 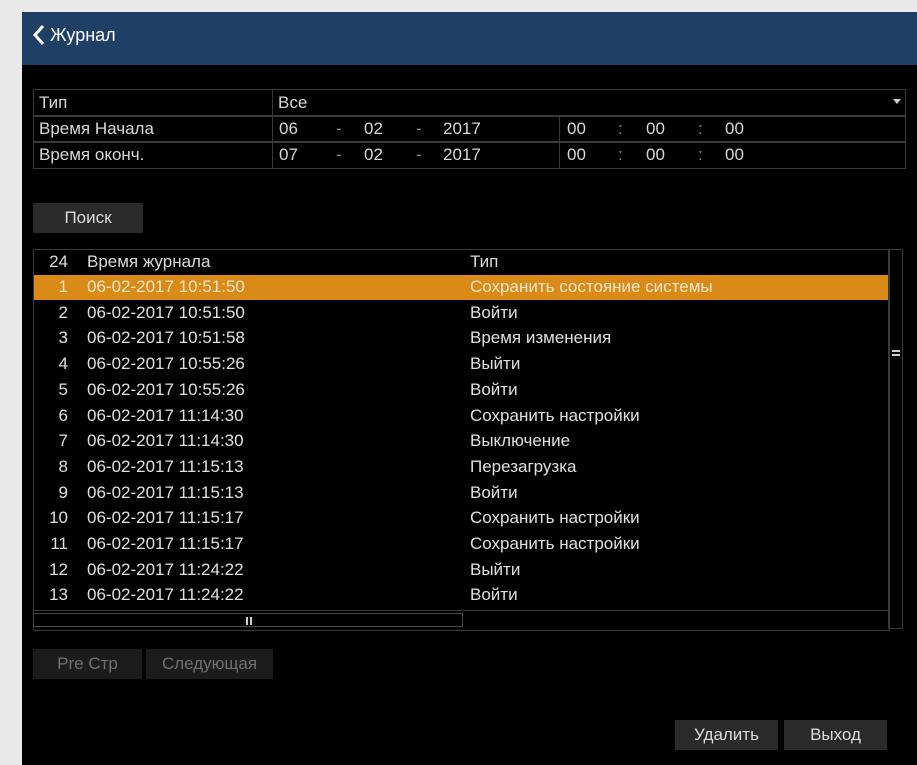 I want to click on table-row: 4 06-02-2017 10:55:26 Выйти, so click(x=461, y=364).